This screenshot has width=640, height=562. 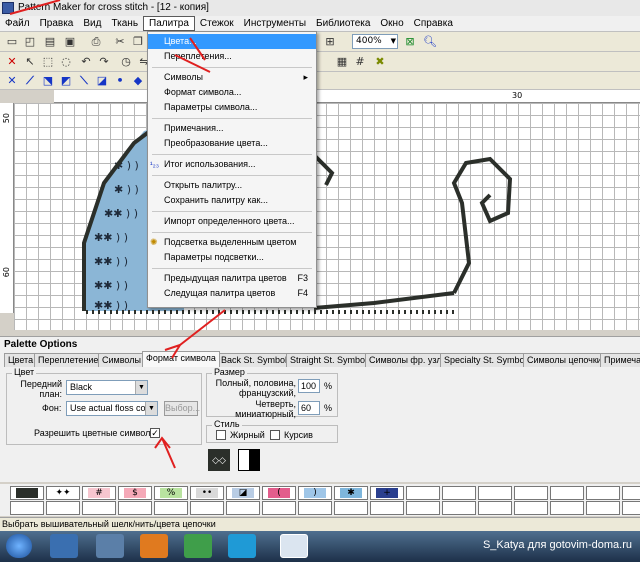 What do you see at coordinates (331, 360) in the screenshot?
I see `tab-straight-st-symbols: Straight St. Symbols` at bounding box center [331, 360].